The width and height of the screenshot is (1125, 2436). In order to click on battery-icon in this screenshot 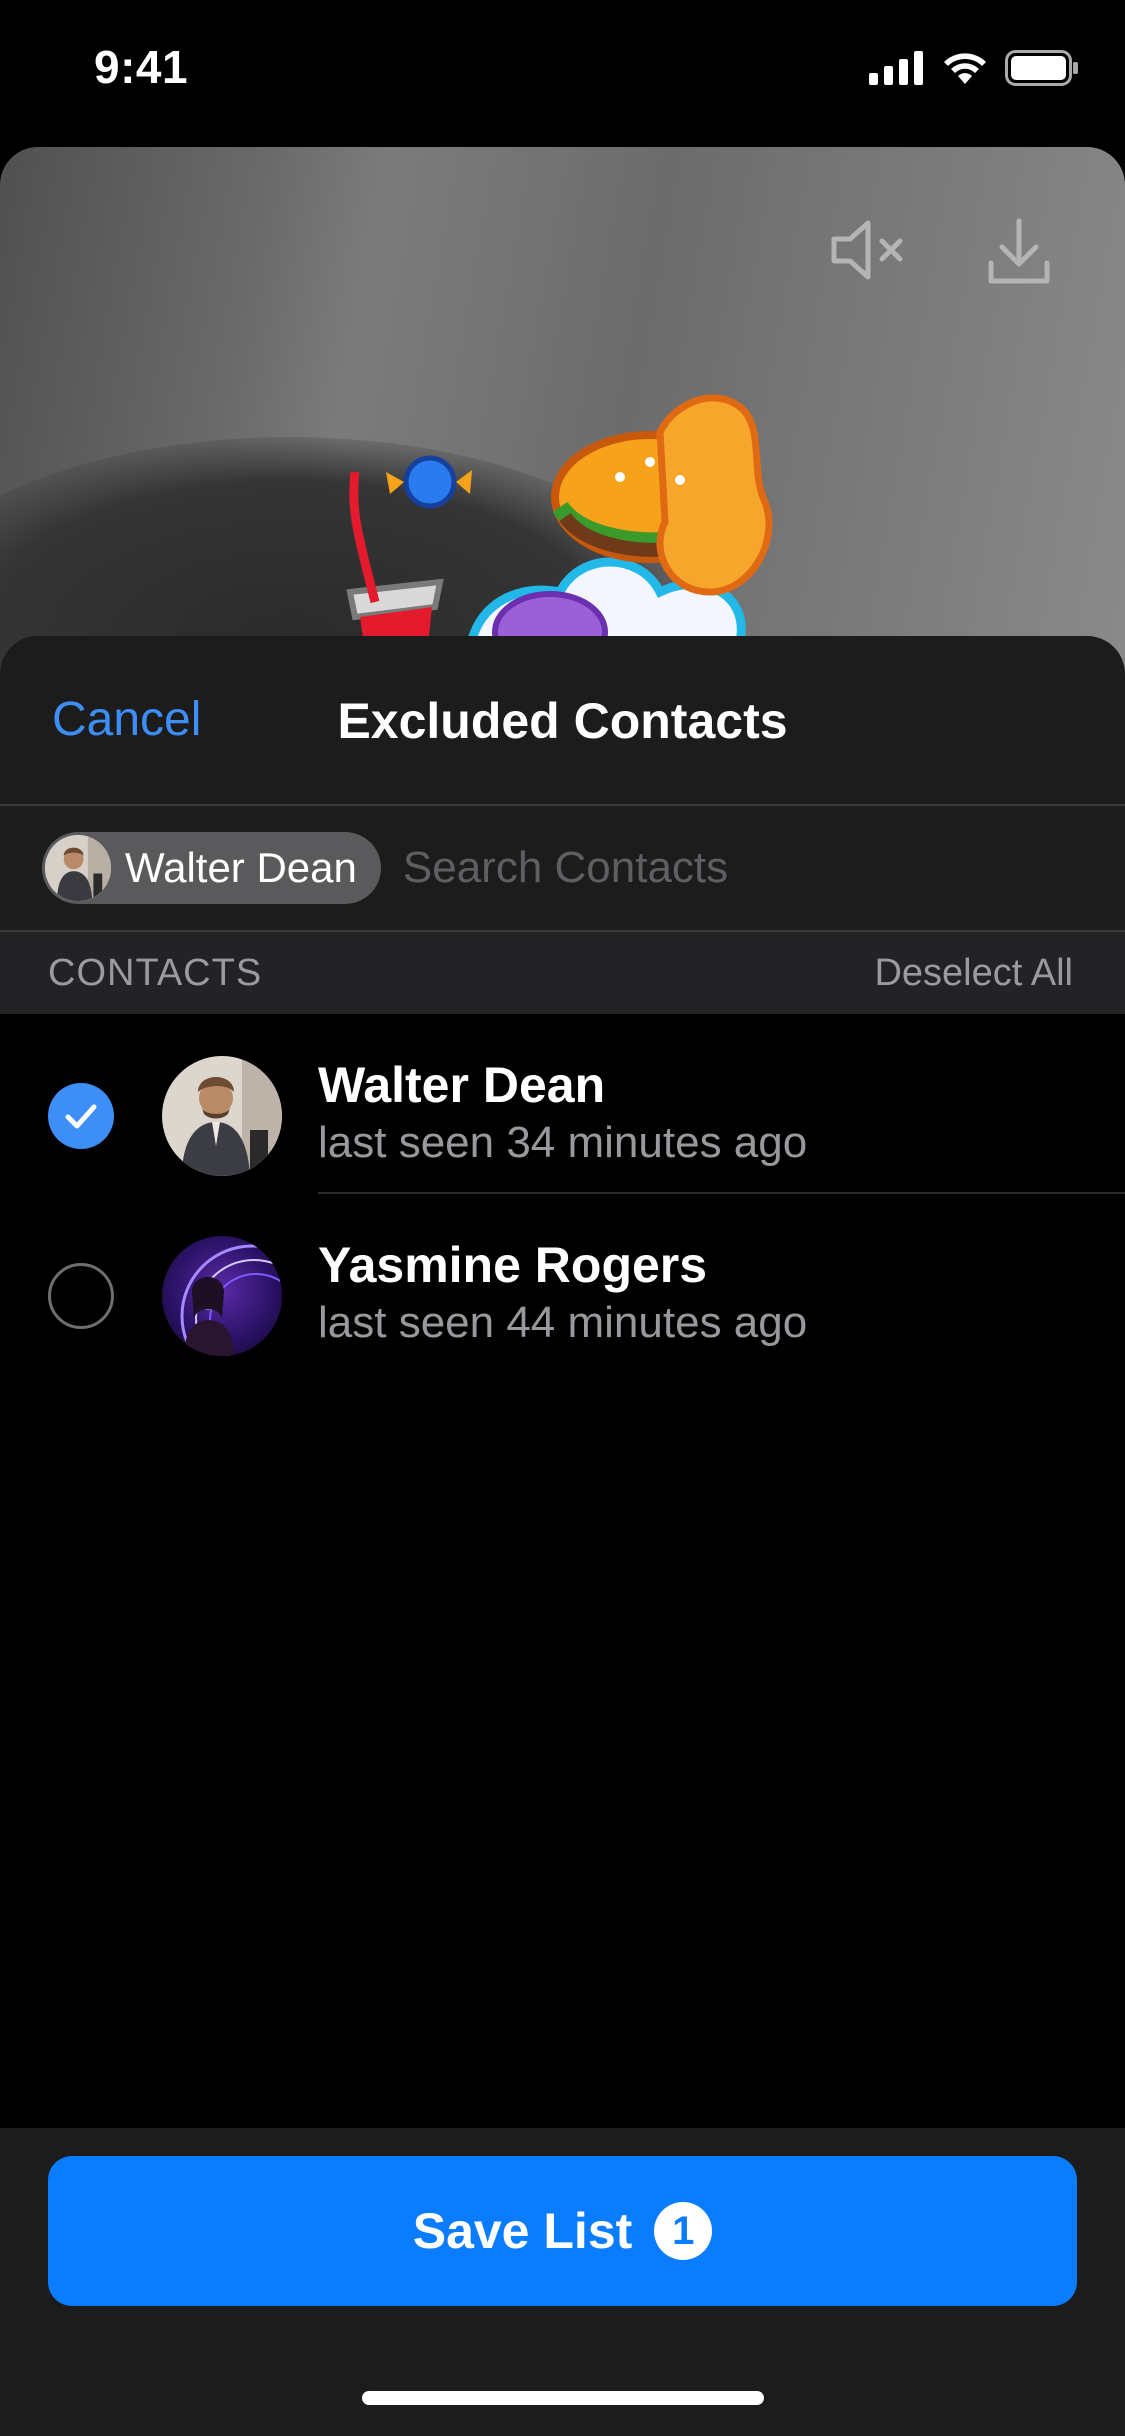, I will do `click(1041, 68)`.